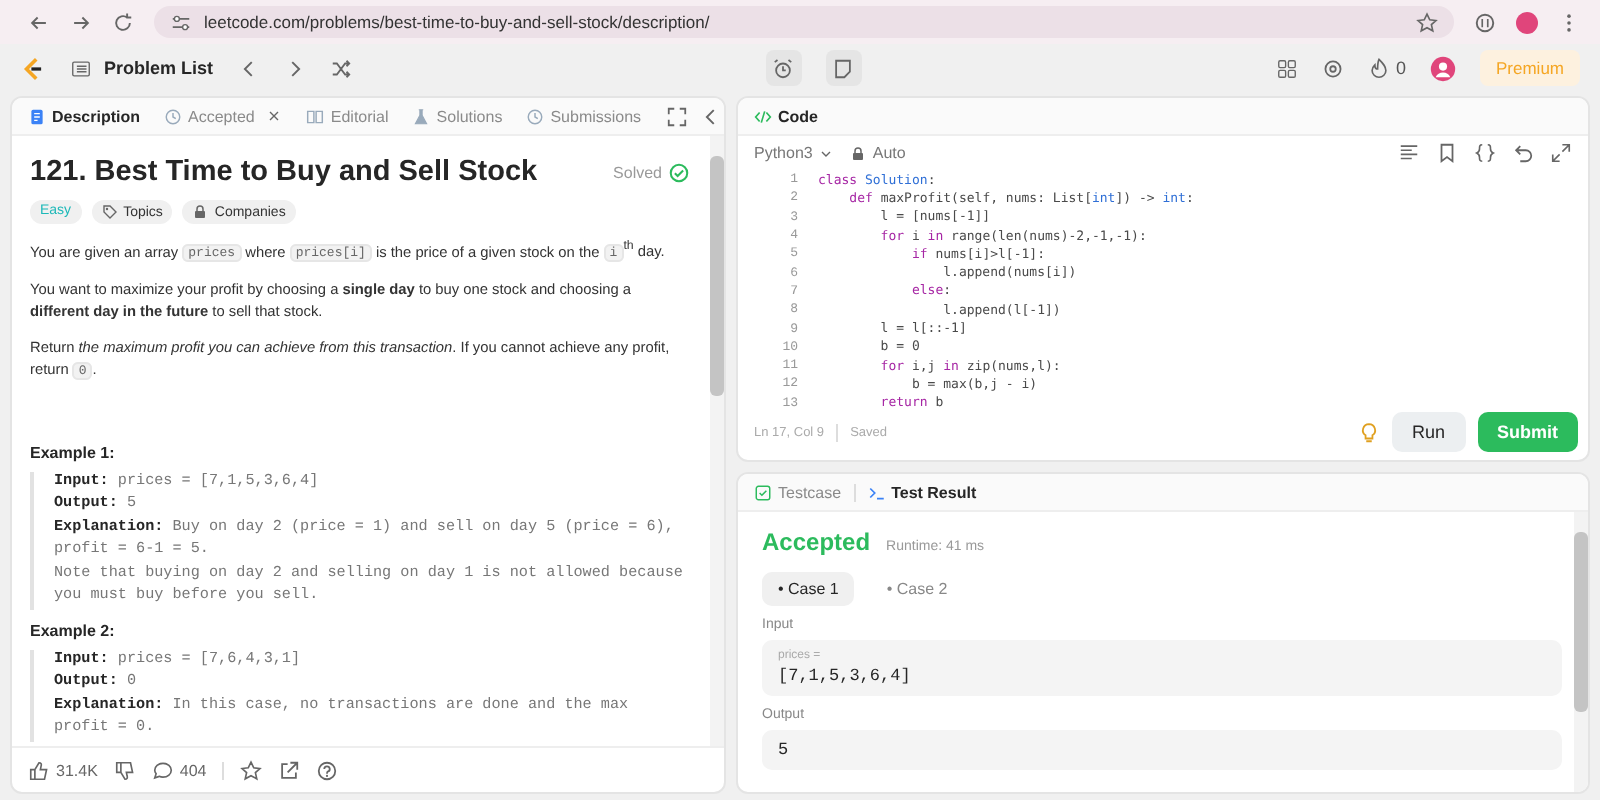 This screenshot has height=800, width=1600. I want to click on thumbdown-icon, so click(124, 770).